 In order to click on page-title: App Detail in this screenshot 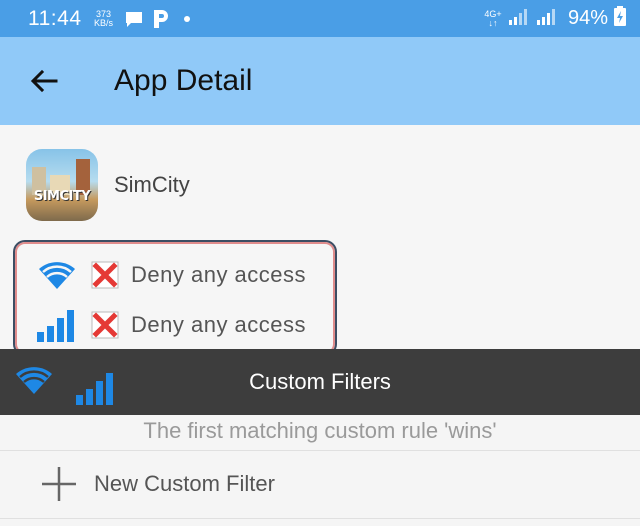, I will do `click(183, 80)`.